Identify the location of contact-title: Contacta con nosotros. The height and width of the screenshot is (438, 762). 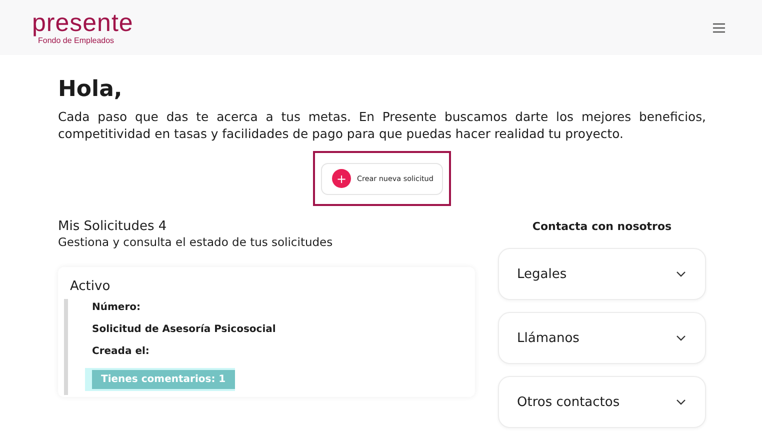
(602, 226).